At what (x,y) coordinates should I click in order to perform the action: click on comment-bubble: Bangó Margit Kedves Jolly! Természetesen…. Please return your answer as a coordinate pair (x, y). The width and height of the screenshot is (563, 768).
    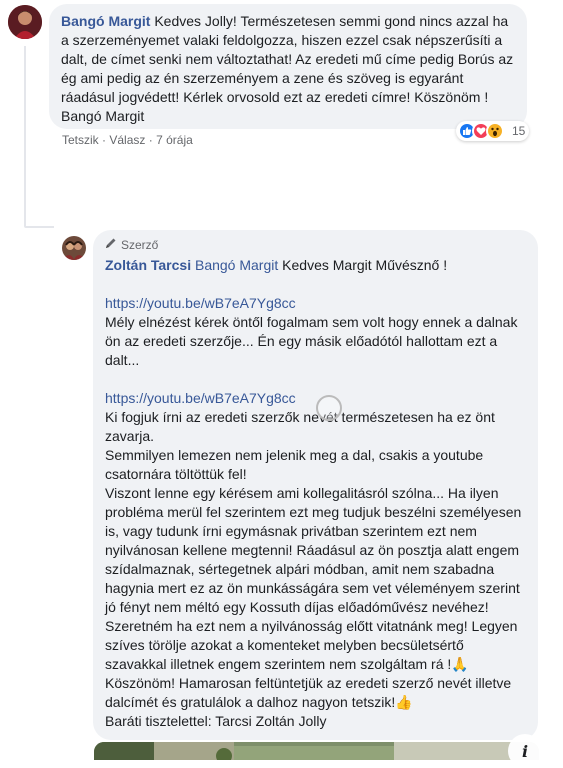
    Looking at the image, I should click on (288, 66).